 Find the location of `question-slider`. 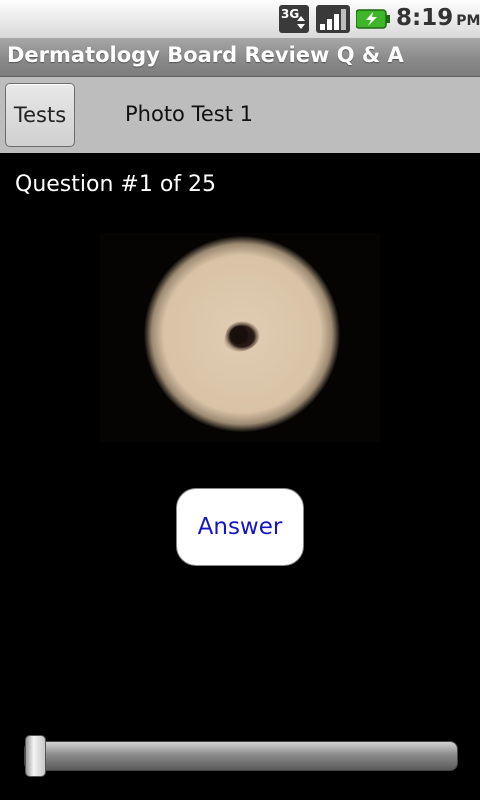

question-slider is located at coordinates (241, 756).